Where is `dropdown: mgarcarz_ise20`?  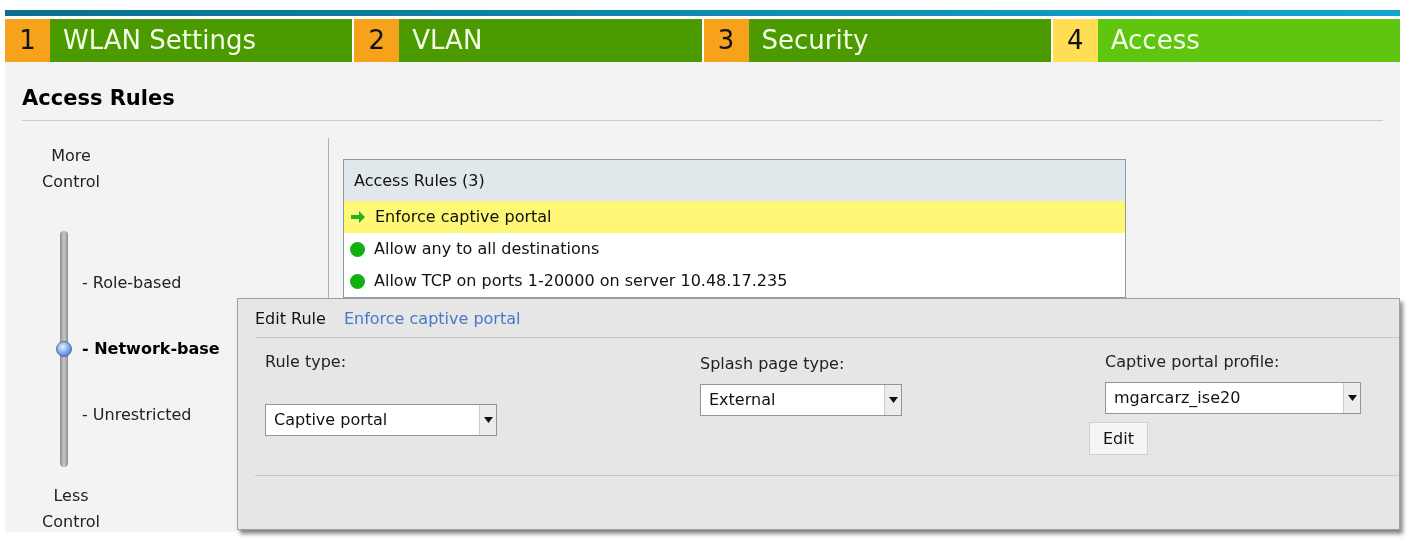
dropdown: mgarcarz_ise20 is located at coordinates (1233, 398).